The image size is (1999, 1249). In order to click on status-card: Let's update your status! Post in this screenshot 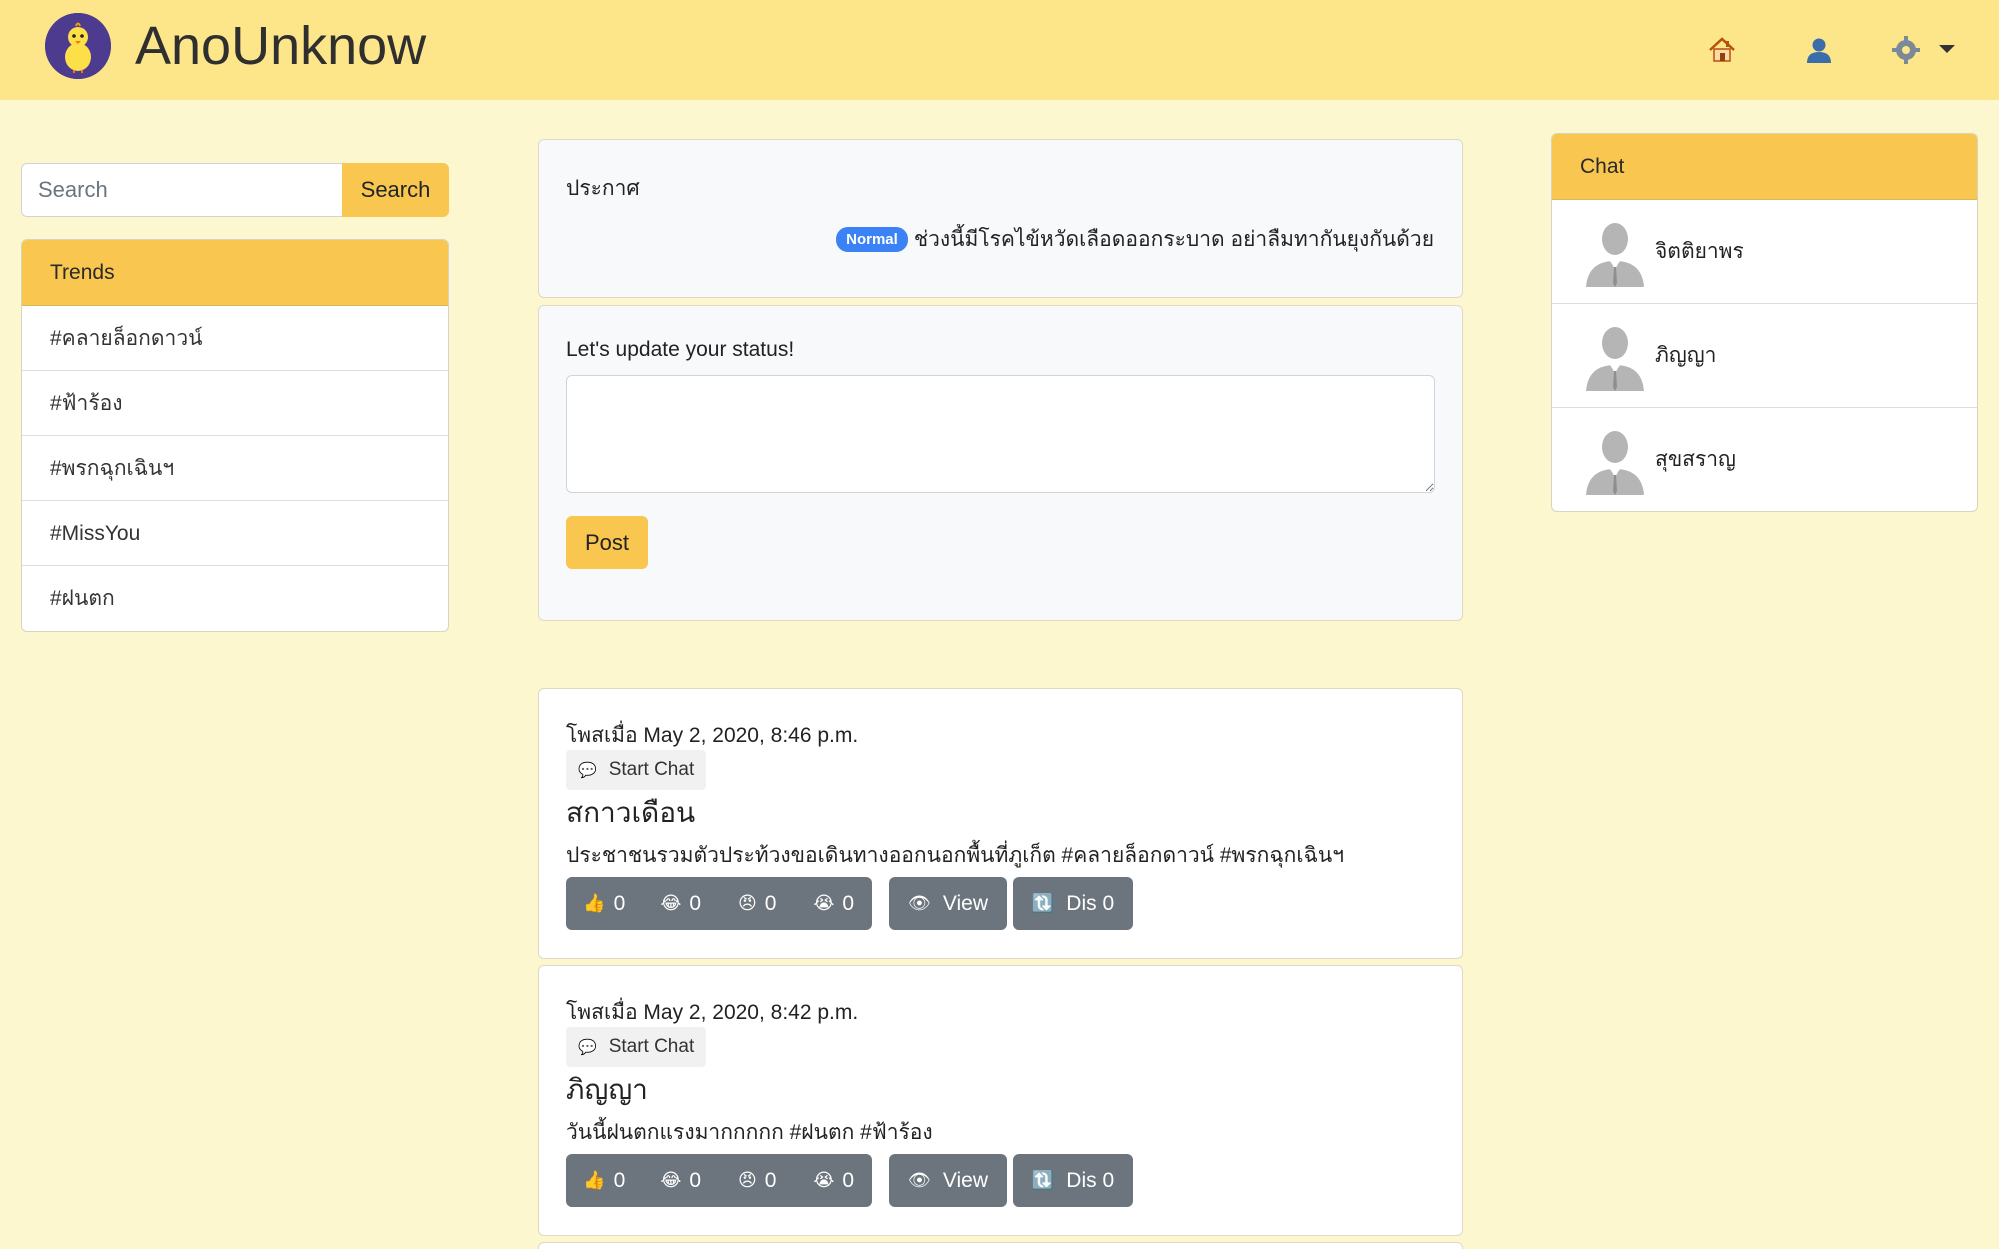, I will do `click(1000, 463)`.